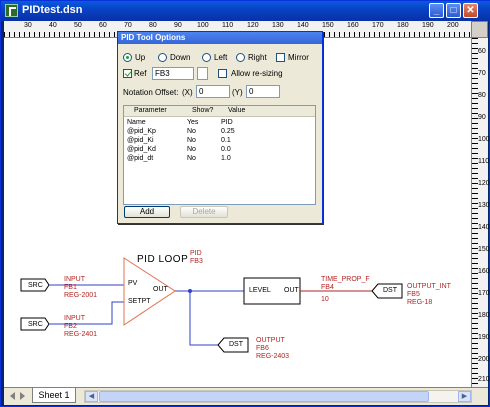 Image resolution: width=490 pixels, height=407 pixels. I want to click on src2-addr: REG-2401, so click(81, 334).